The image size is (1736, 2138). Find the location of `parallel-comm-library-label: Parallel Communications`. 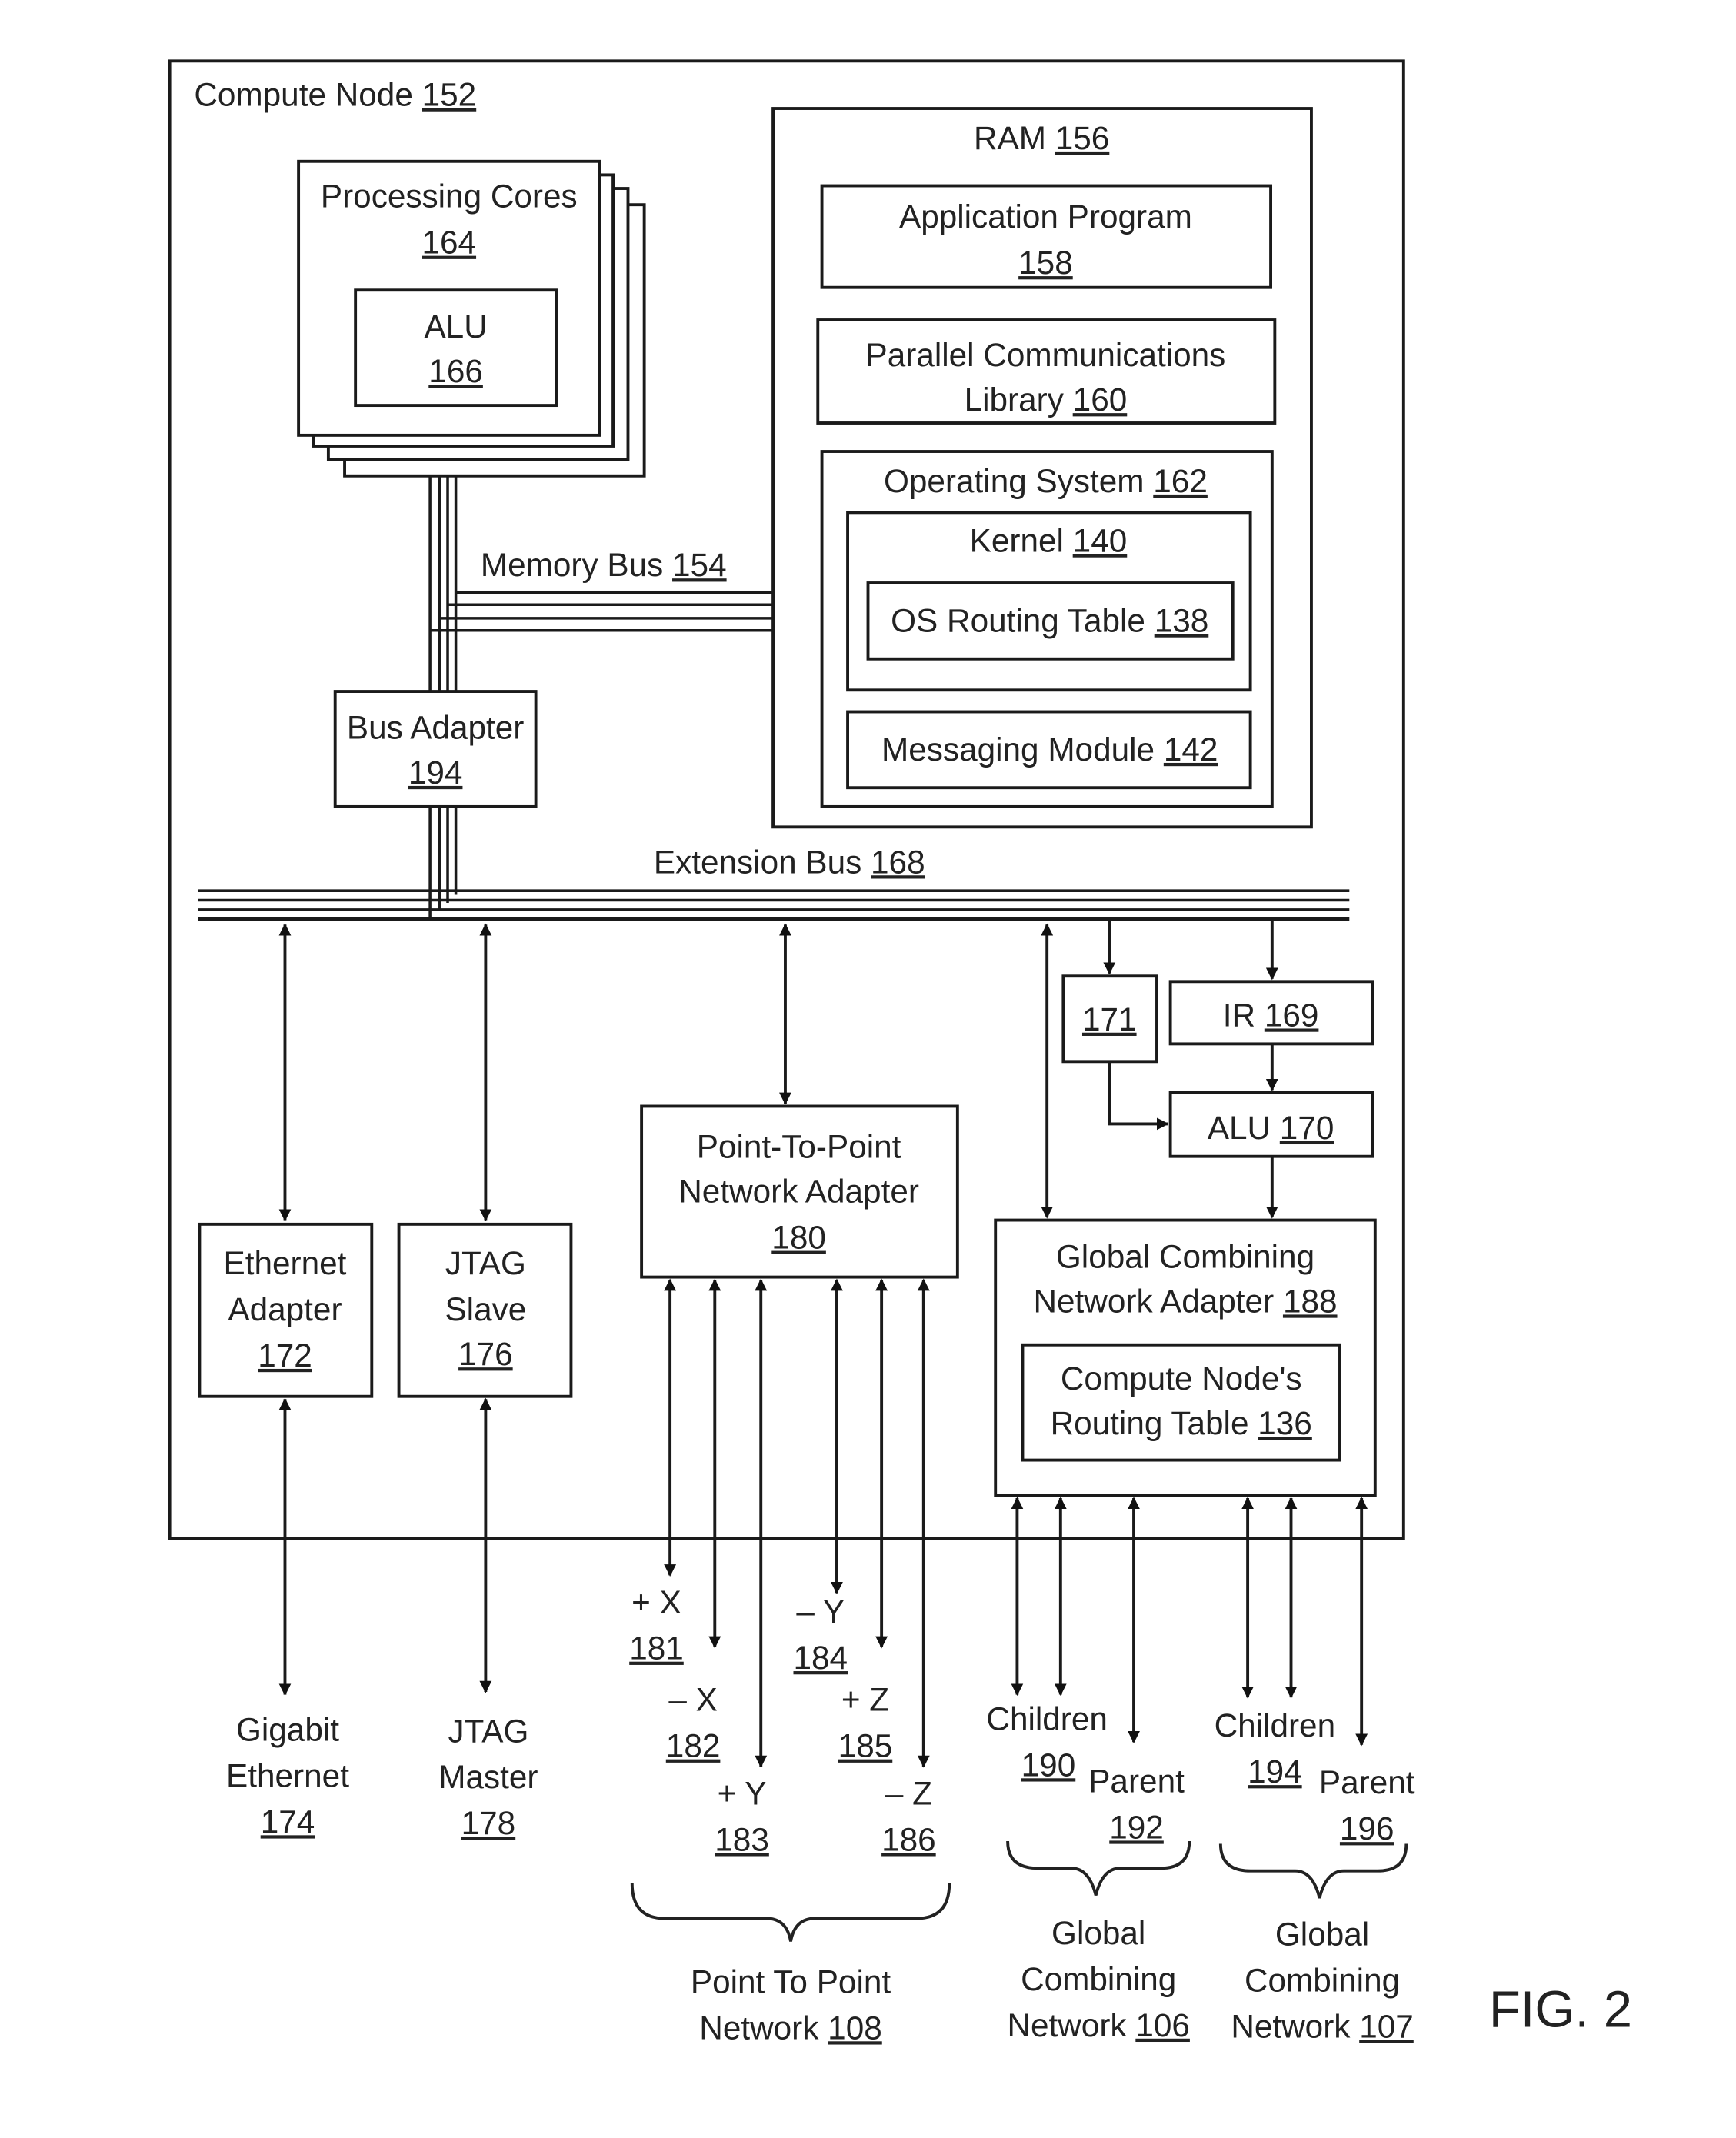

parallel-comm-library-label: Parallel Communications is located at coordinates (1046, 355).